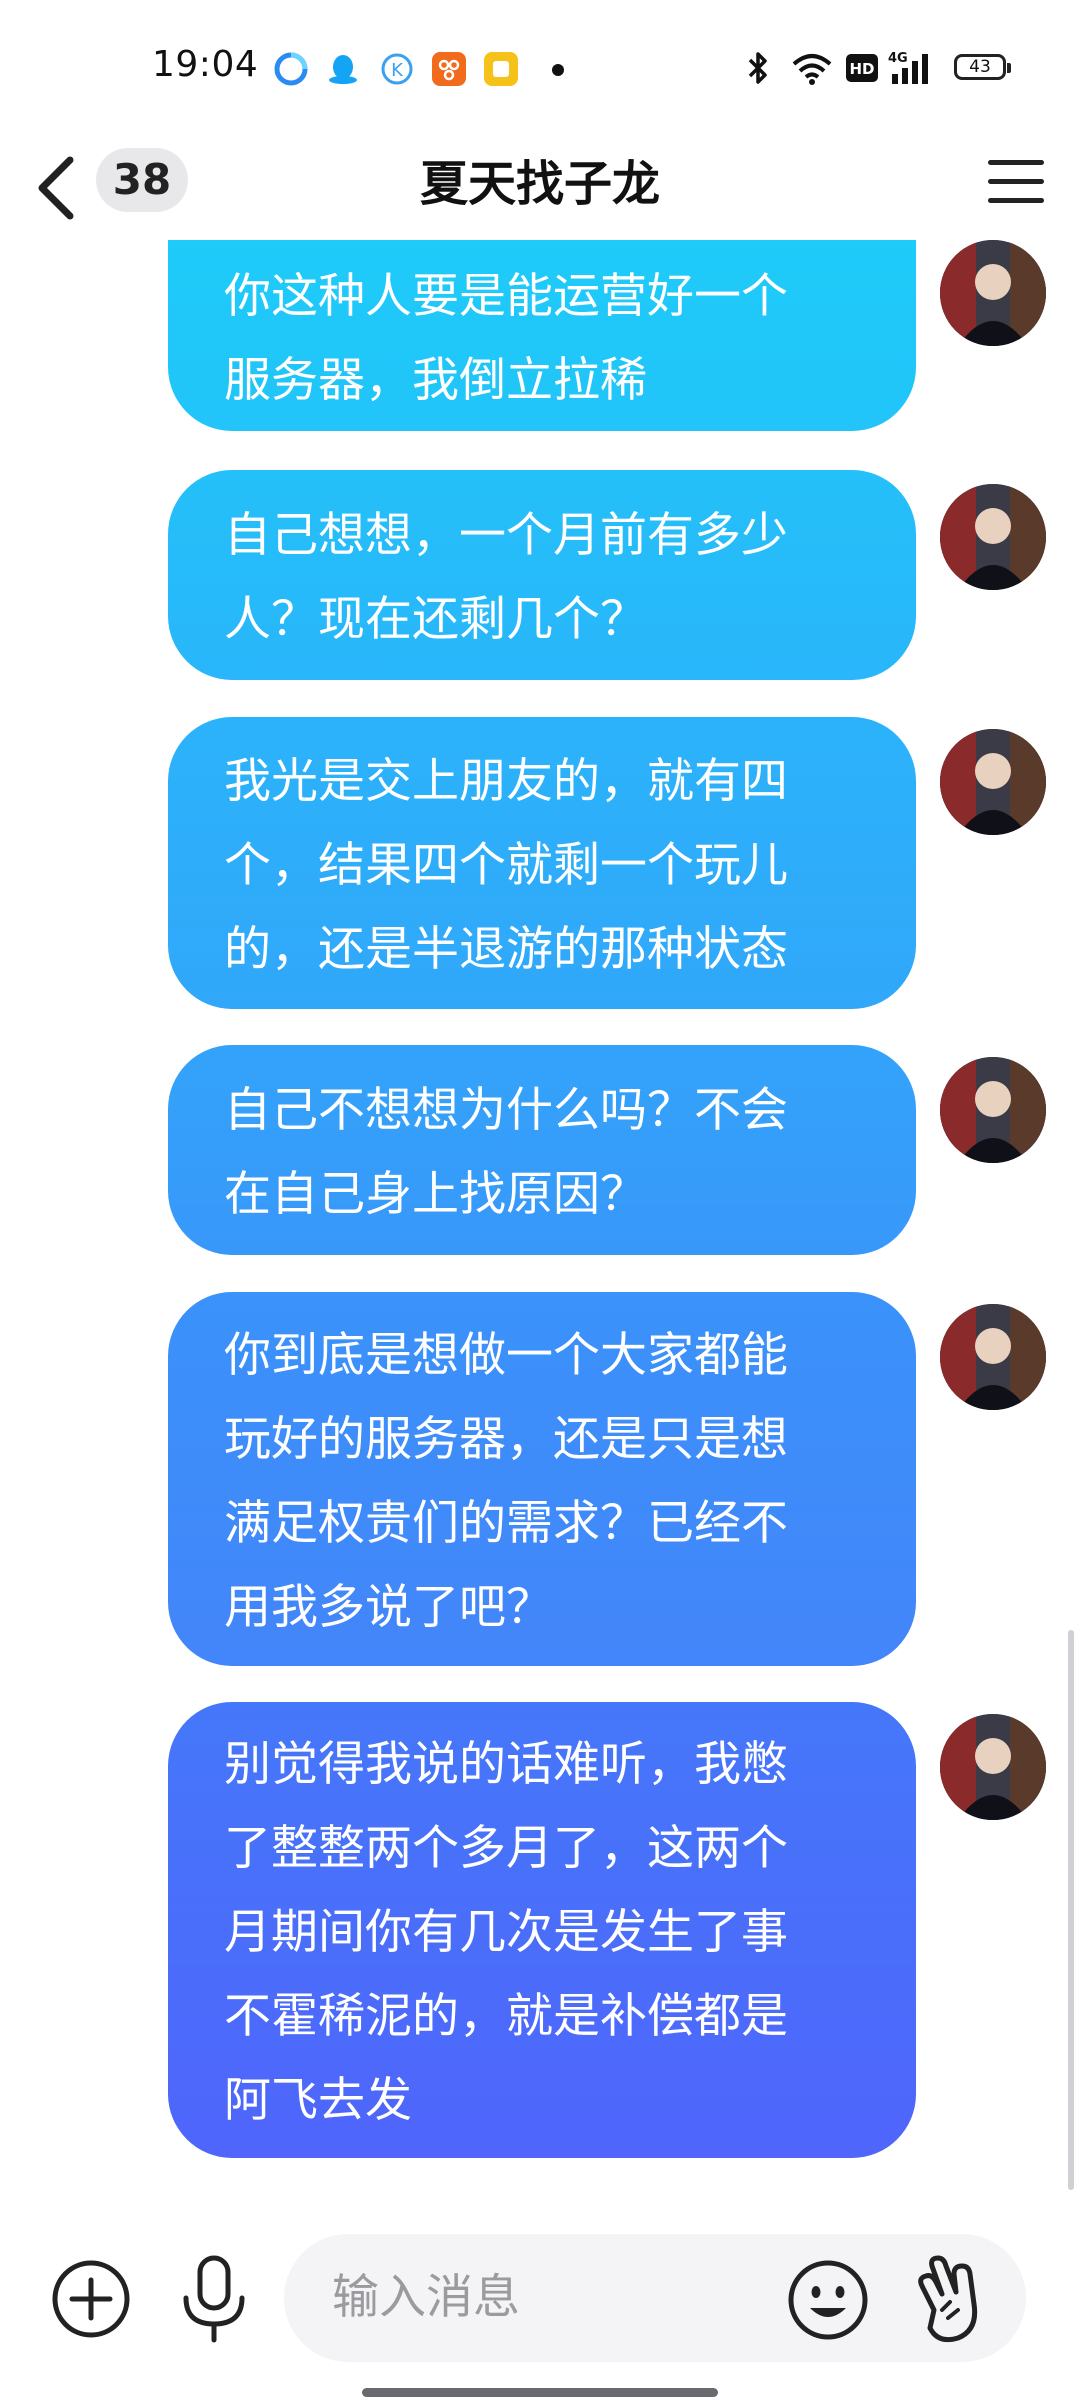 This screenshot has height=2400, width=1080. I want to click on message-line: 了整整两个多月了，这两个, so click(506, 1848).